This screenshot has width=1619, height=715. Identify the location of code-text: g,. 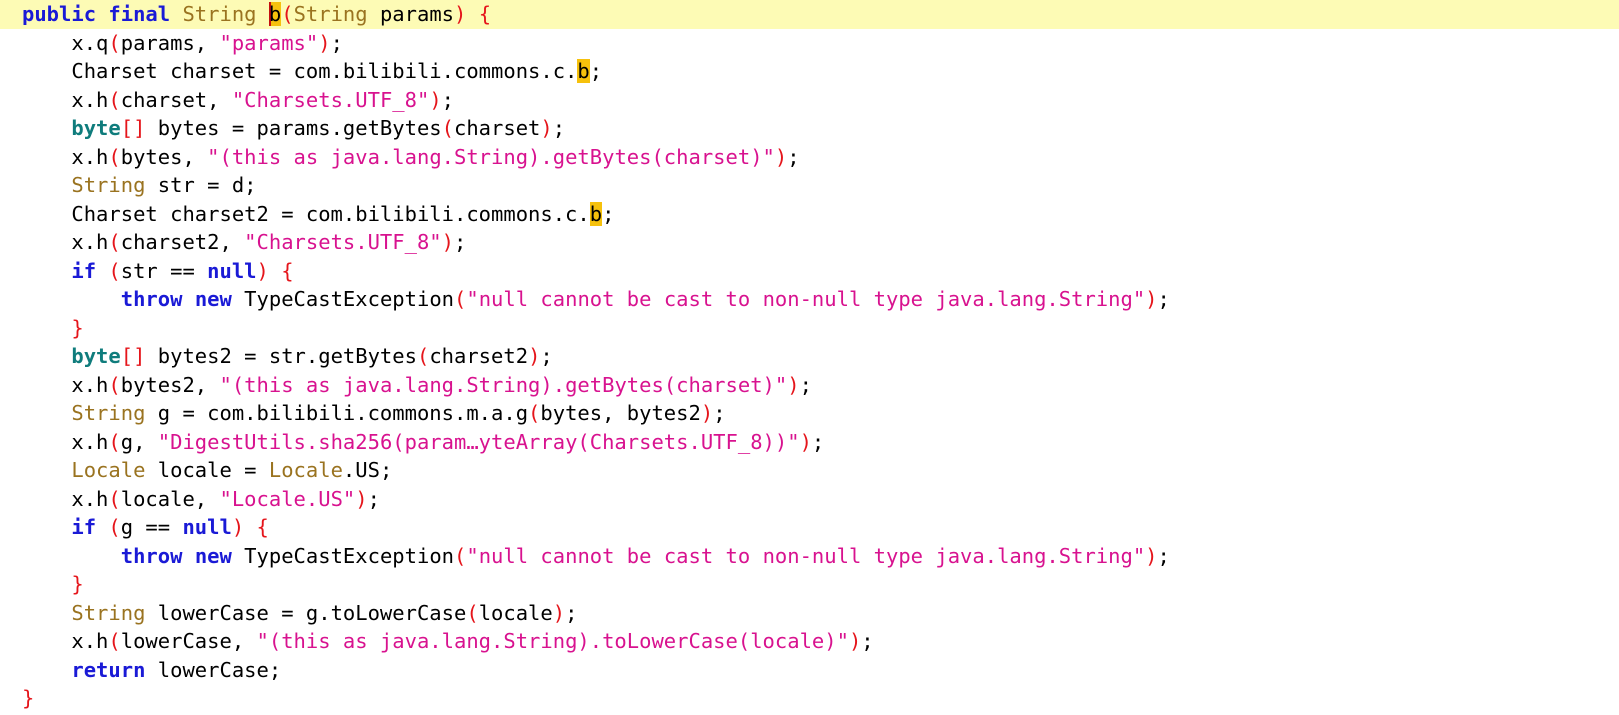
(139, 441).